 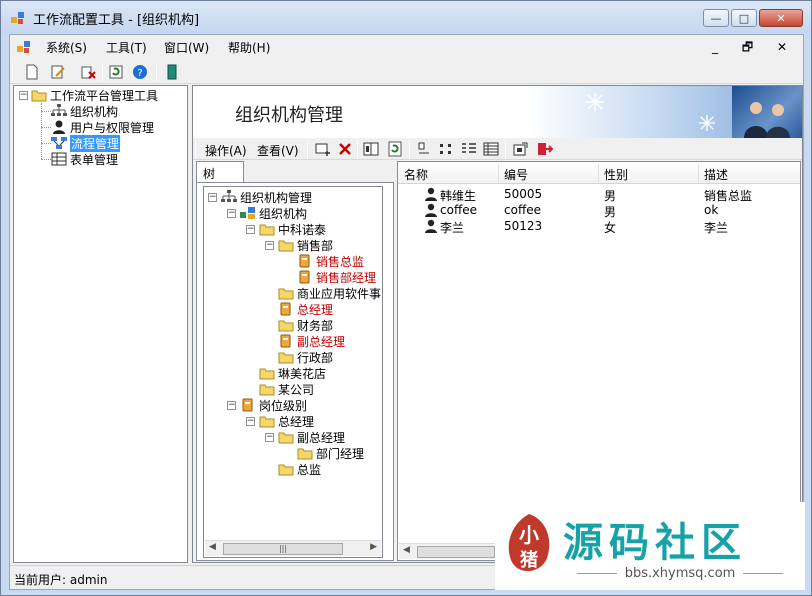 What do you see at coordinates (447, 149) in the screenshot?
I see `small-icons-view-icon` at bounding box center [447, 149].